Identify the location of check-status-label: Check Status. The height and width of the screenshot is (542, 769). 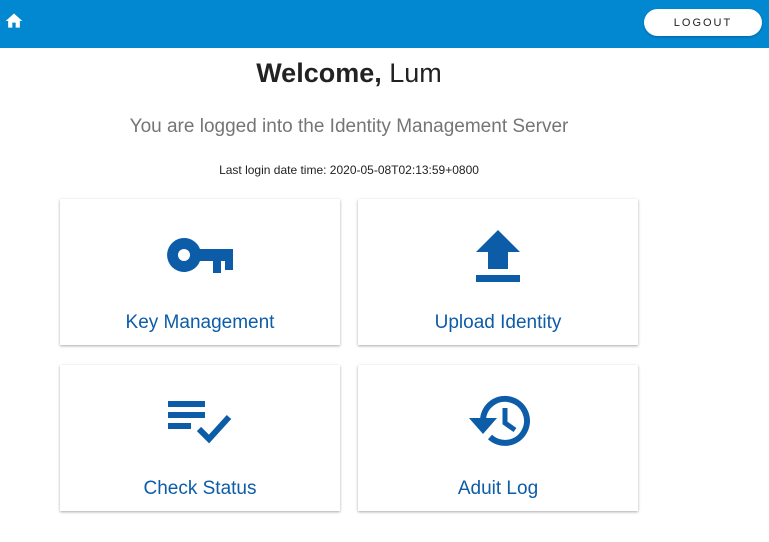
(200, 488).